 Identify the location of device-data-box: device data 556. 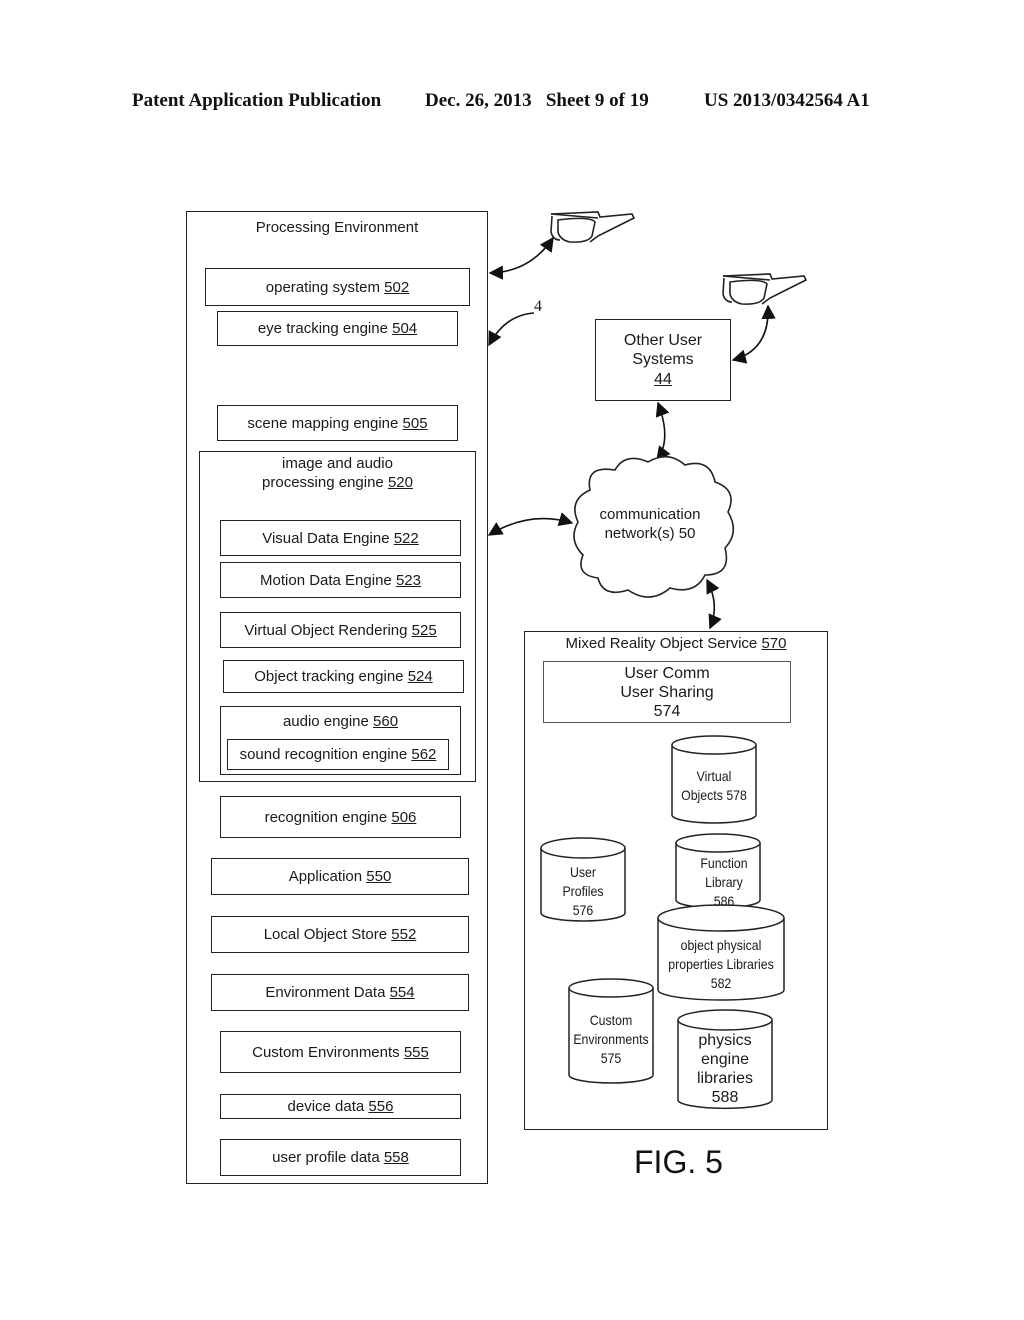
(340, 1106).